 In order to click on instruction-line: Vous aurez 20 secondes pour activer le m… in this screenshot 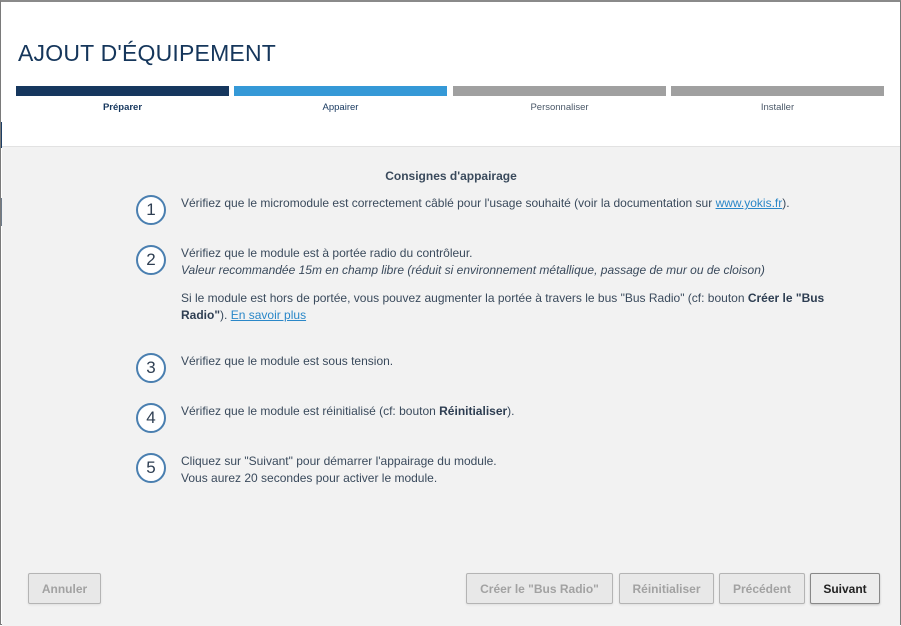, I will do `click(309, 478)`.